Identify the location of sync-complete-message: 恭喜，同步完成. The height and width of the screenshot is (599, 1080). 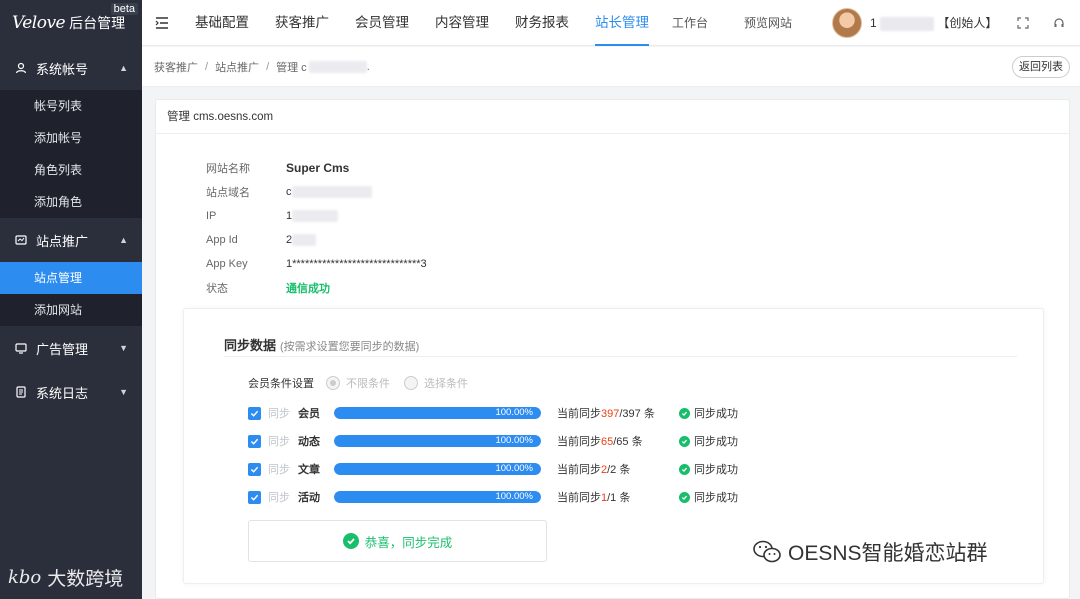
(397, 541).